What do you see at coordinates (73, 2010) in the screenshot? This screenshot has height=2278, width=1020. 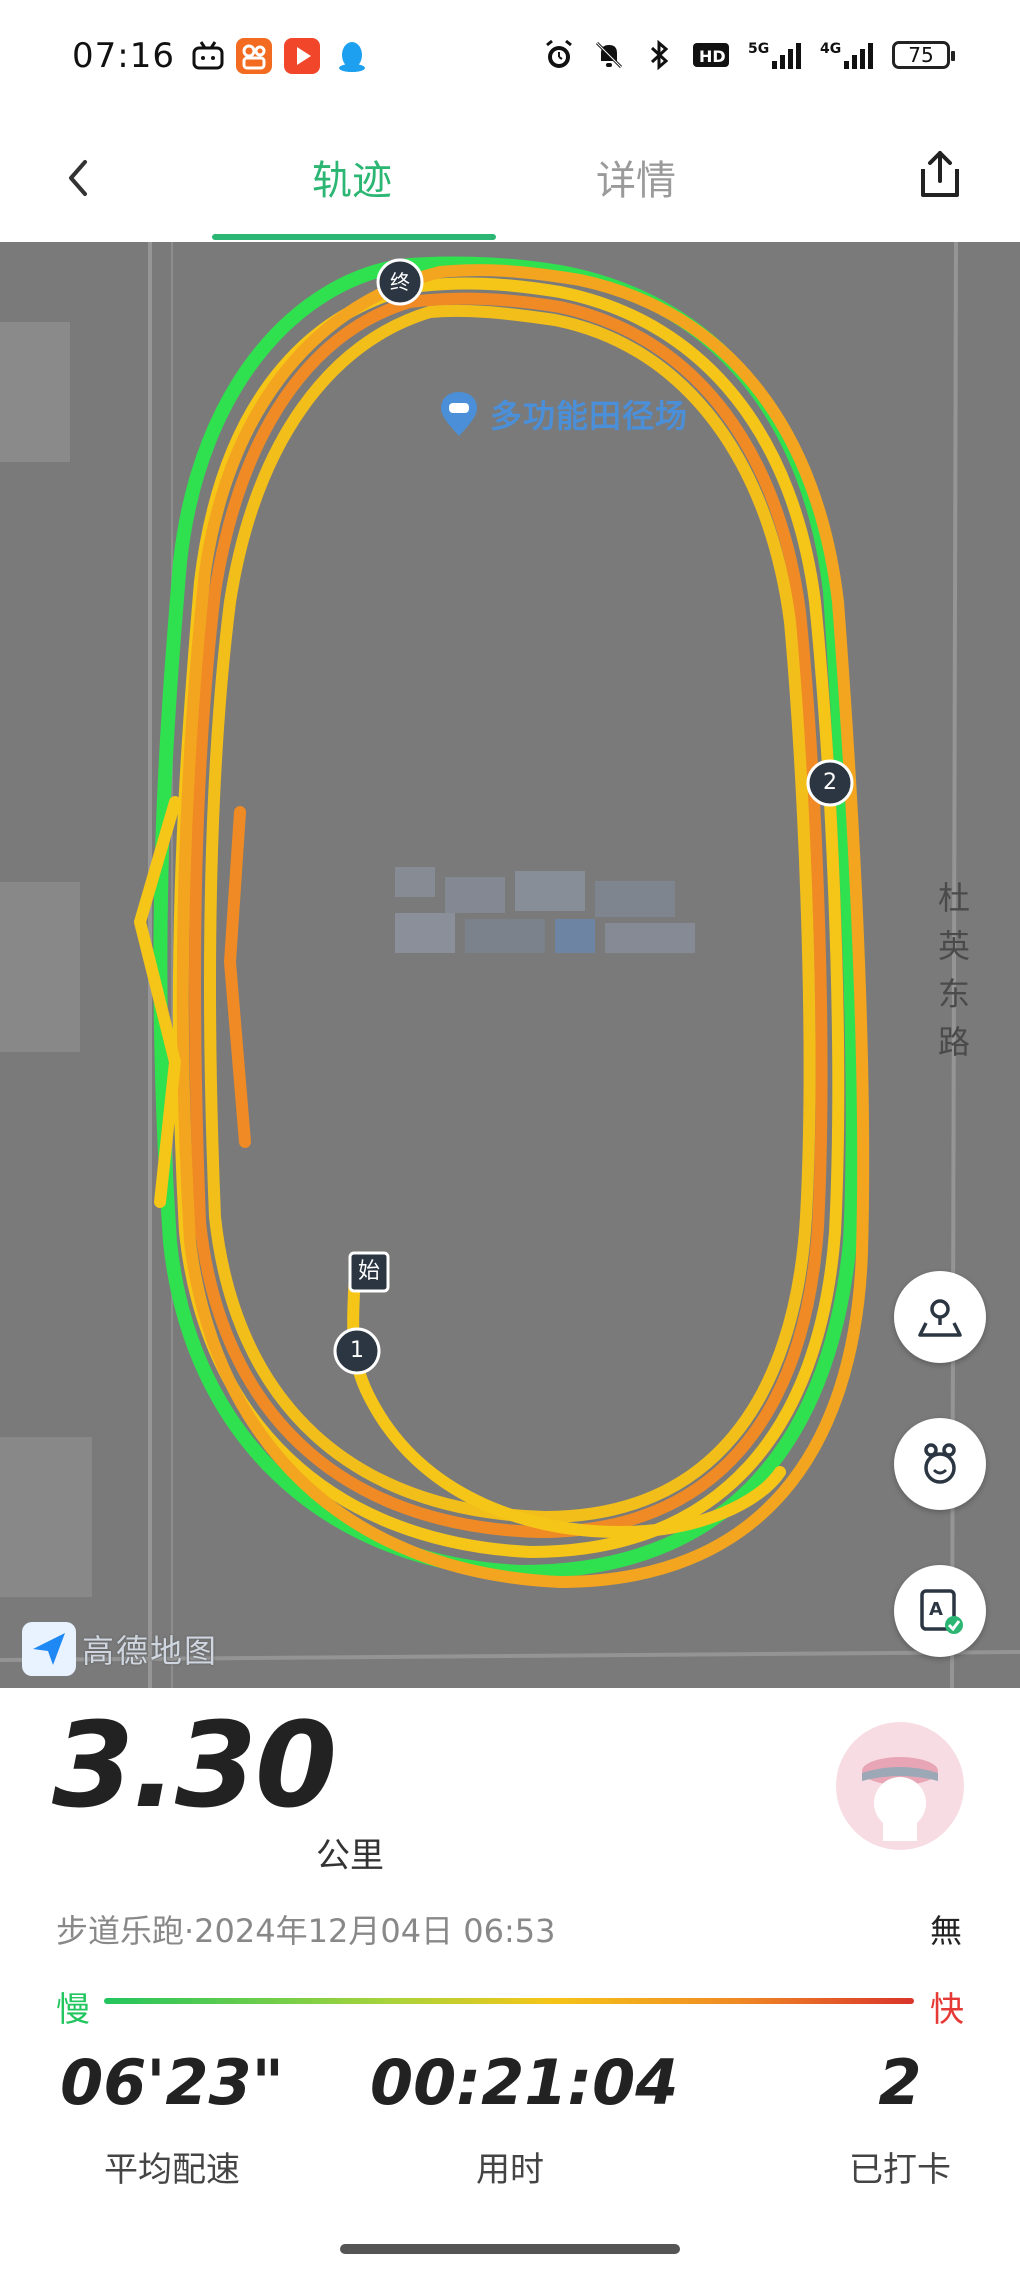 I see `pace-slow-label: 慢` at bounding box center [73, 2010].